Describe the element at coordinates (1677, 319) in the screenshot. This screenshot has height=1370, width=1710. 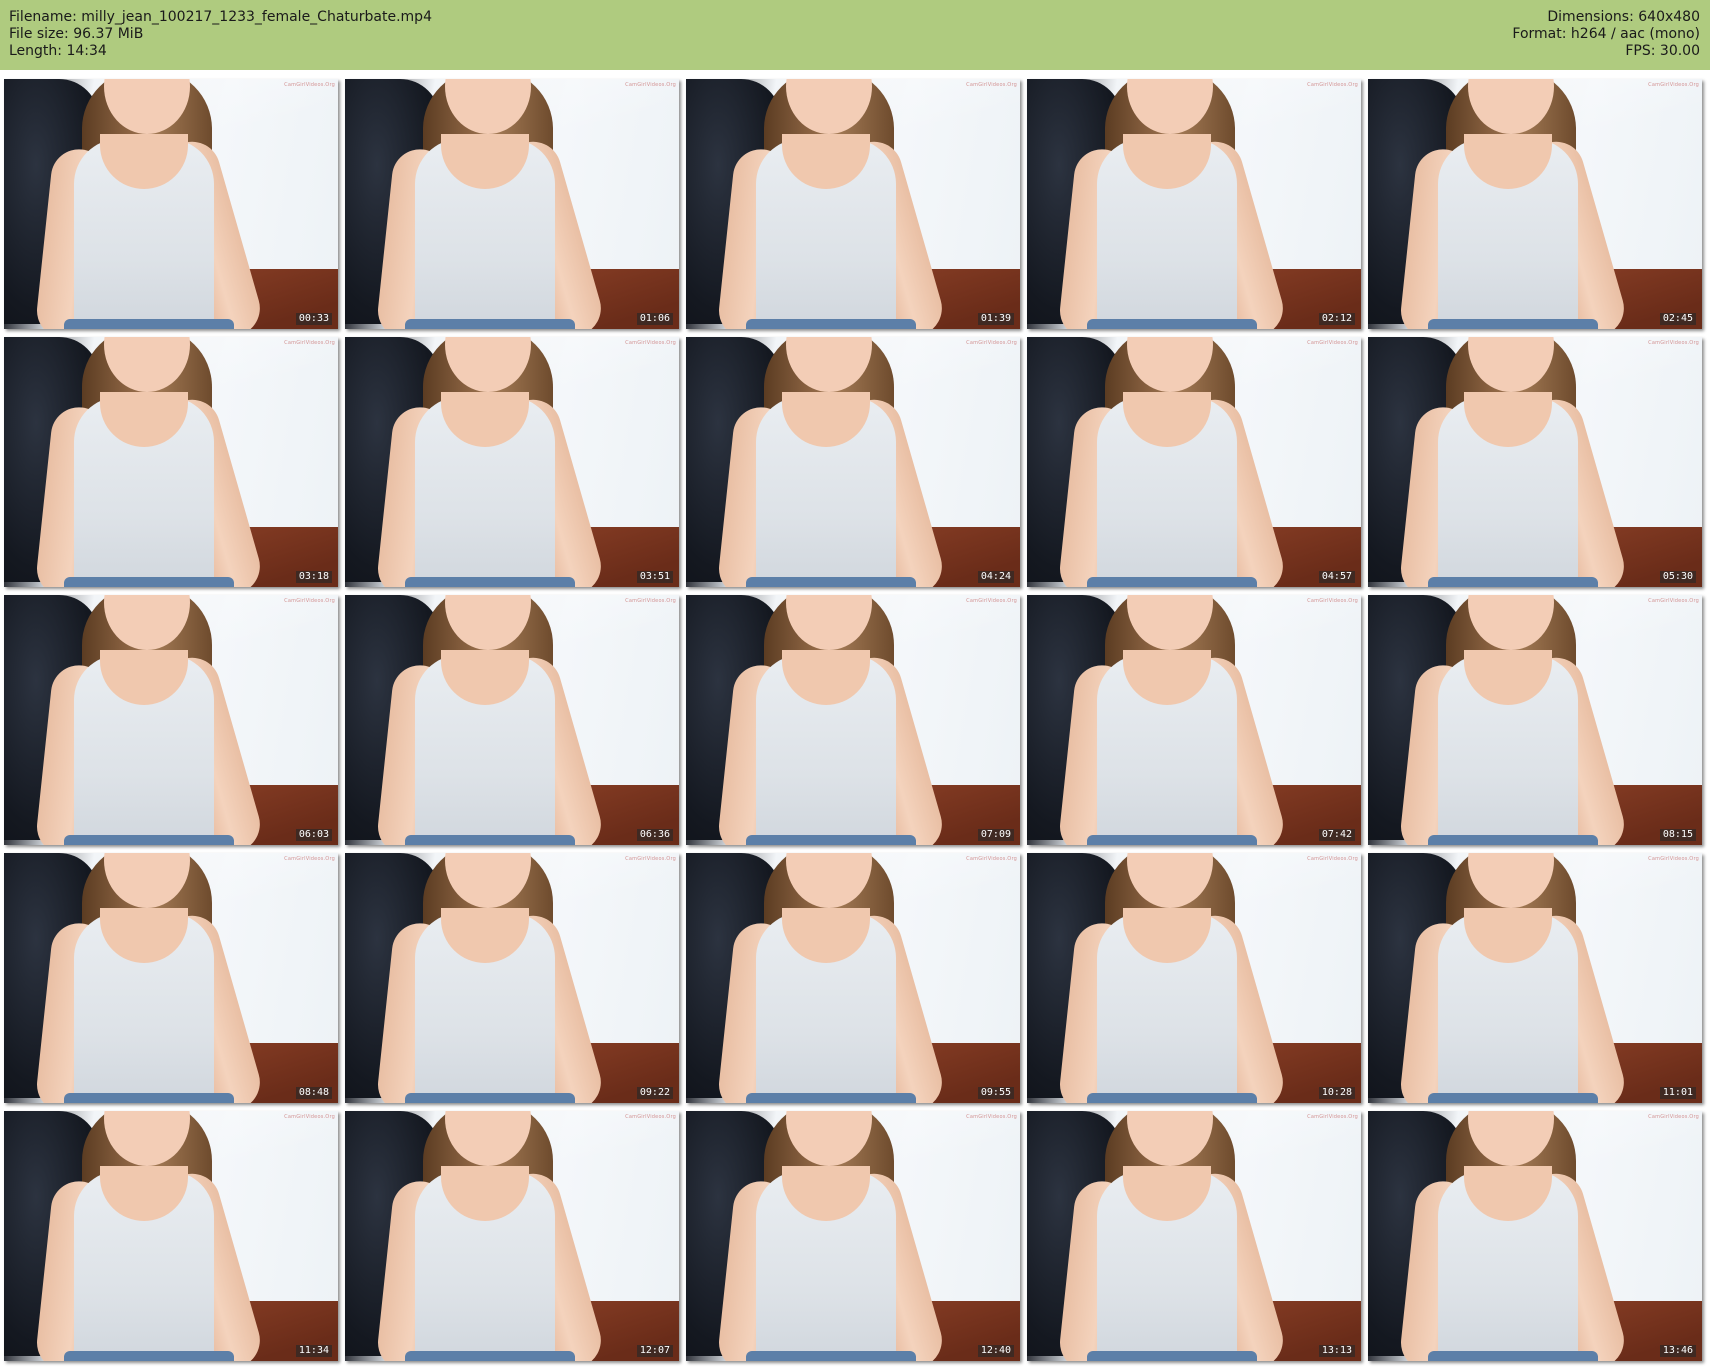
I see `frame-timestamp: 02:45` at that location.